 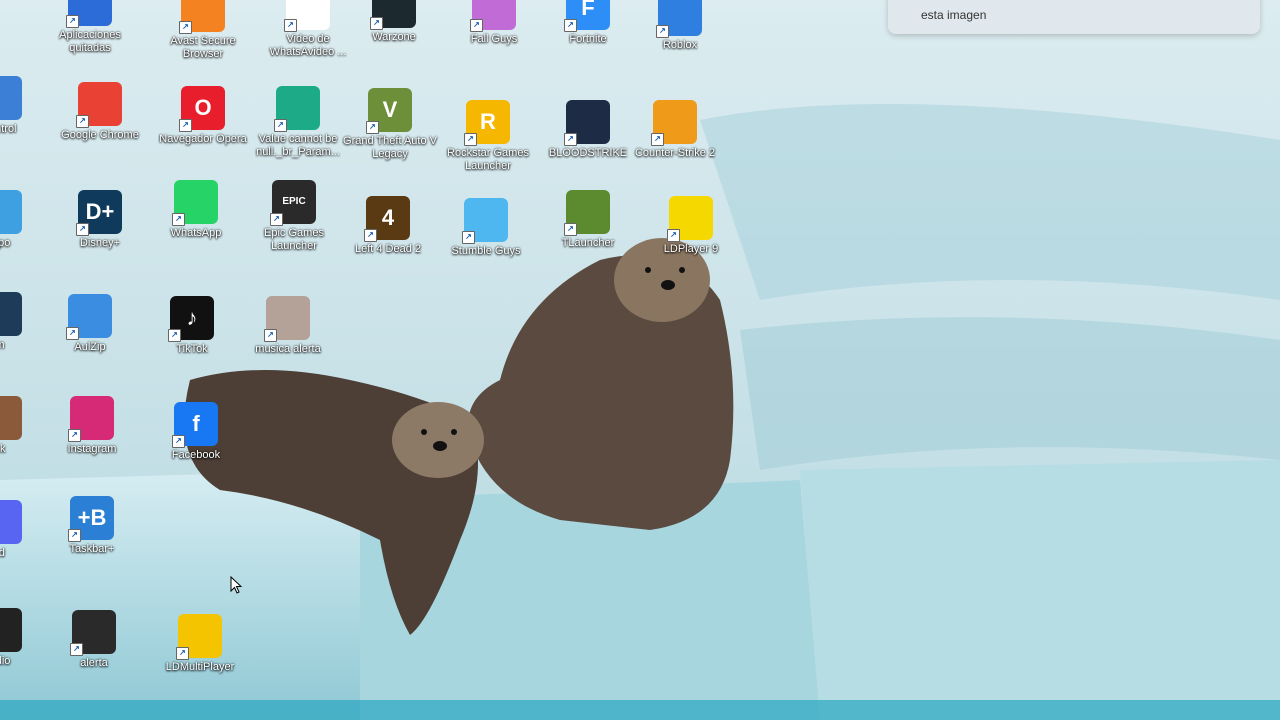 I want to click on desktop-shortcut: ↗m, so click(x=24, y=322).